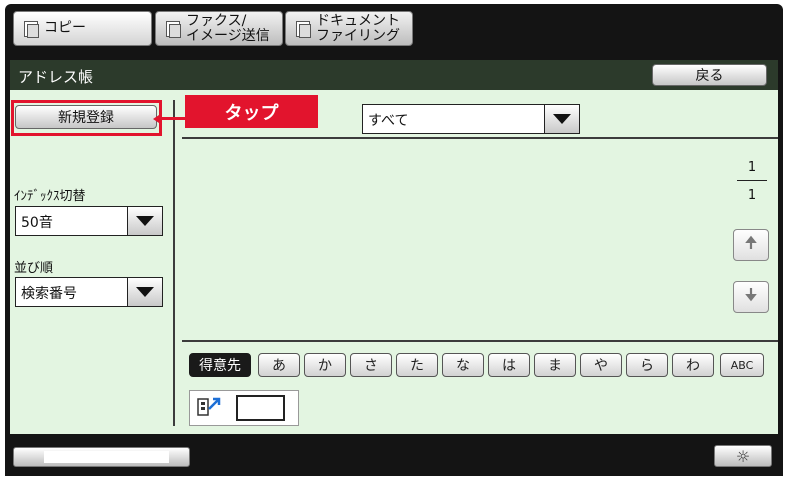 This screenshot has height=483, width=790. Describe the element at coordinates (173, 118) in the screenshot. I see `callout-line` at that location.